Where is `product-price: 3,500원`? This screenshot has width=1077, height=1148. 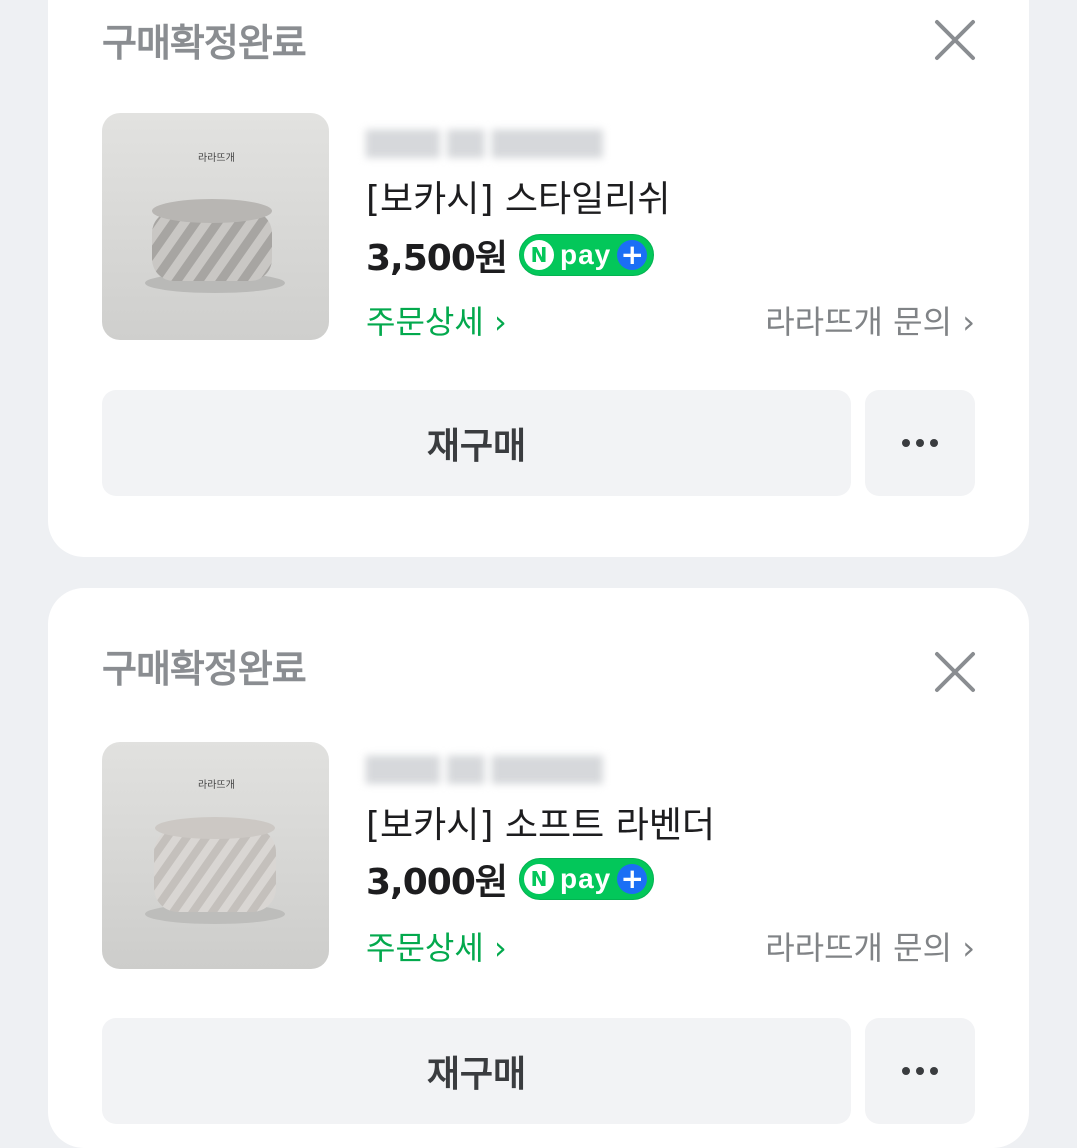 product-price: 3,500원 is located at coordinates (437, 258).